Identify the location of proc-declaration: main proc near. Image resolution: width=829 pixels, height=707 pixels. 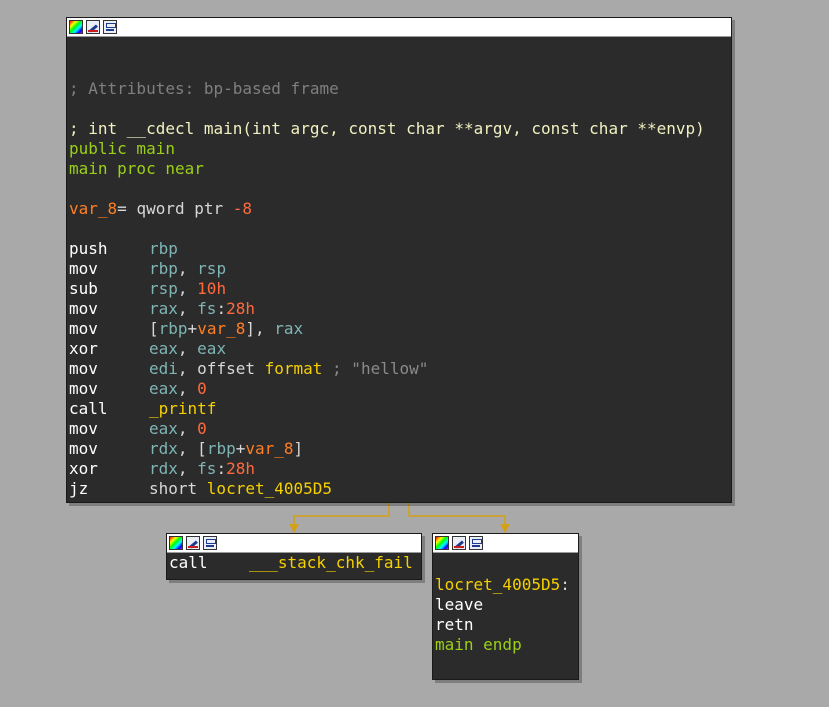
(136, 168).